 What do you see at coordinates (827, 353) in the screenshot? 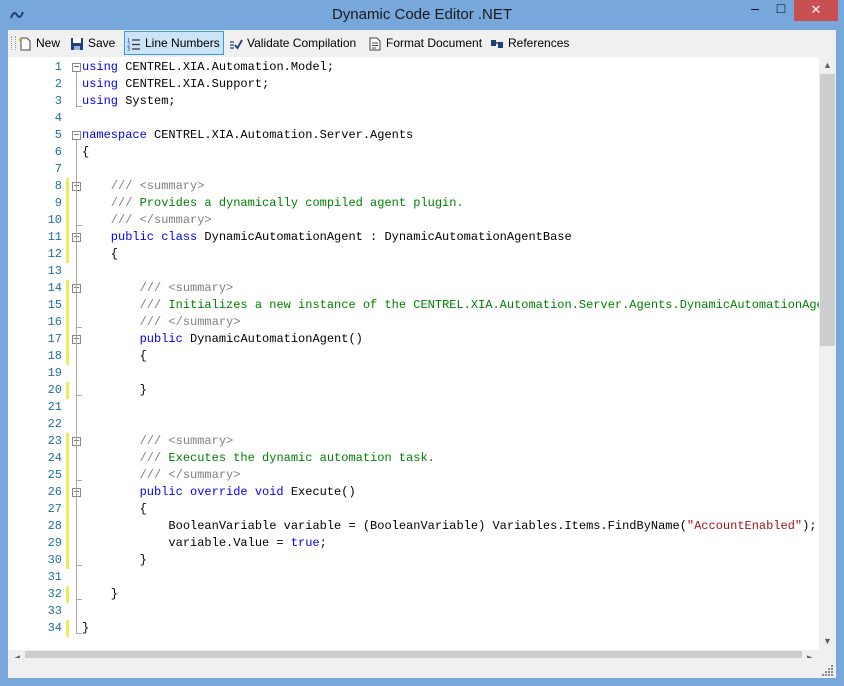
I see `vertical-scrollbar: ▲ ▼` at bounding box center [827, 353].